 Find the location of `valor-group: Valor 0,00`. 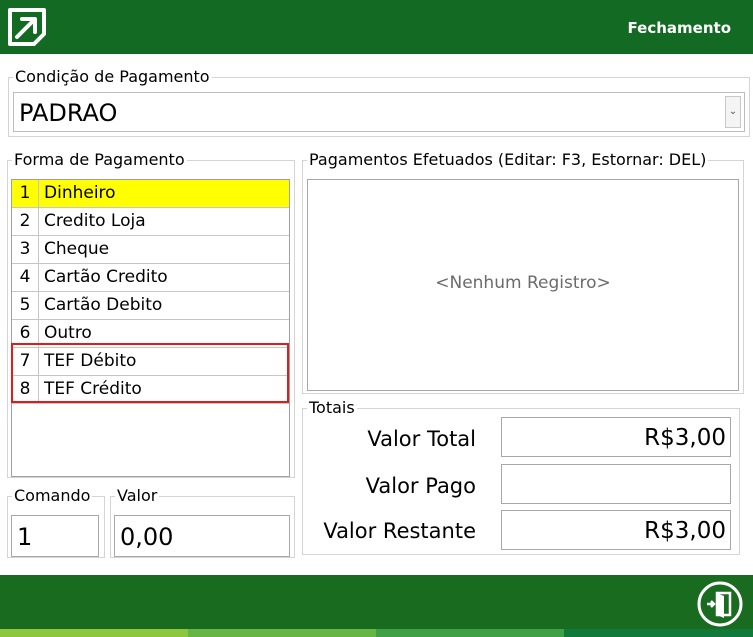

valor-group: Valor 0,00 is located at coordinates (202, 522).